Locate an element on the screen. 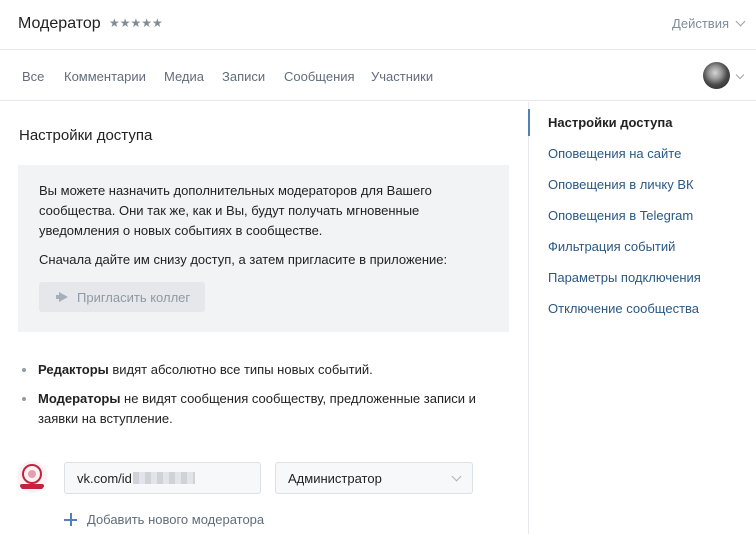  redacted-id is located at coordinates (163, 478).